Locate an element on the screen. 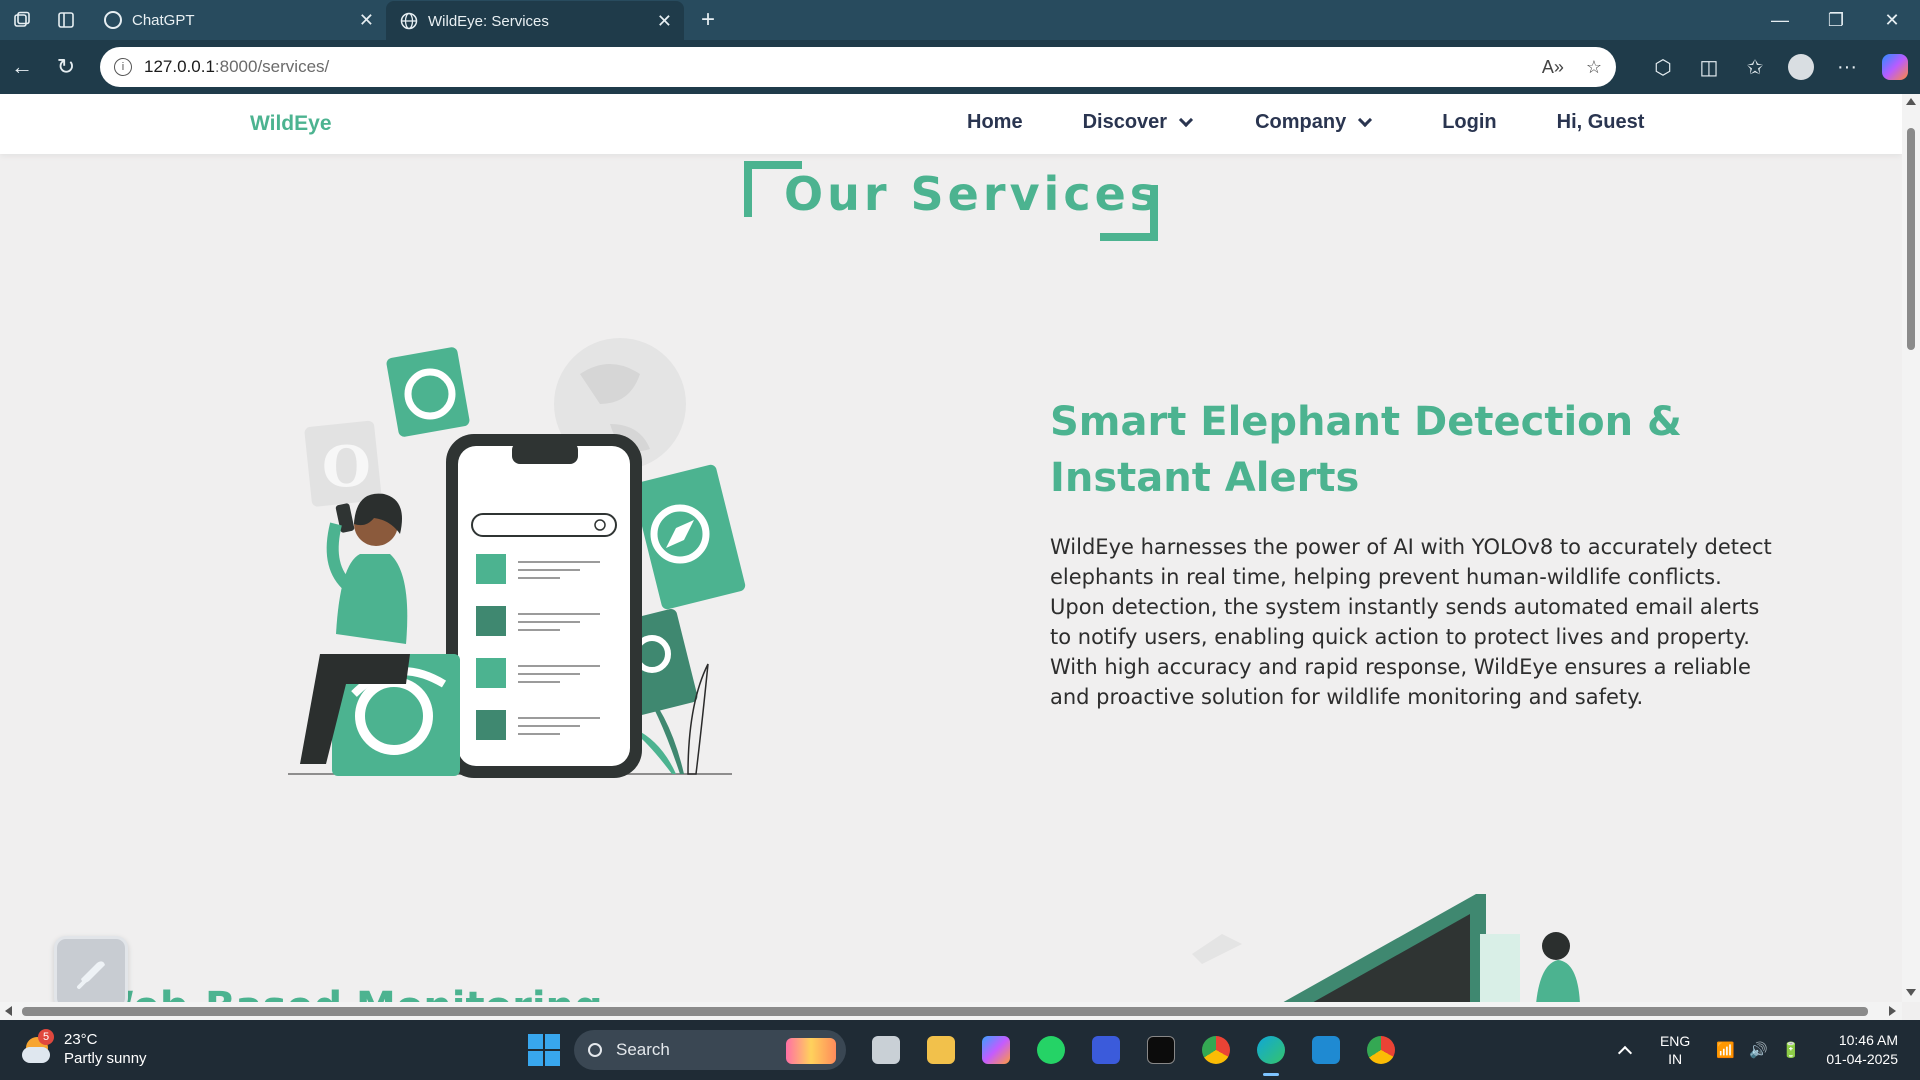 The width and height of the screenshot is (1920, 1080). chrome-icon is located at coordinates (1215, 1050).